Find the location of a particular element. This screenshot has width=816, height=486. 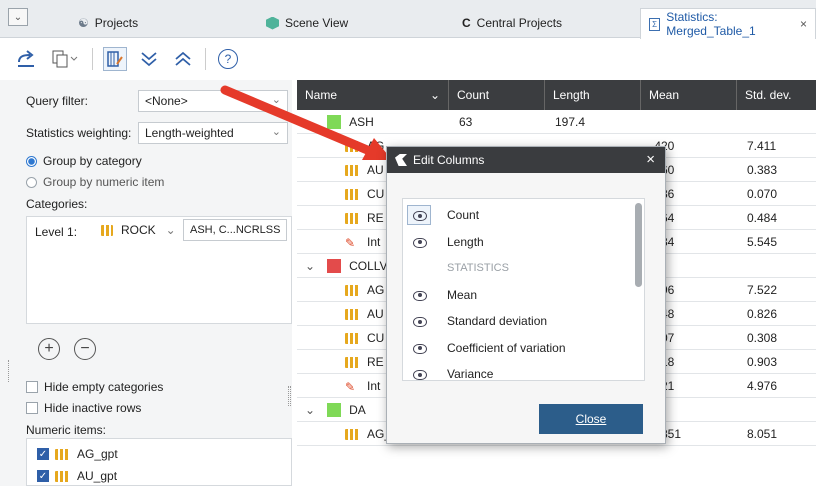

row-name: RE is located at coordinates (375, 362).